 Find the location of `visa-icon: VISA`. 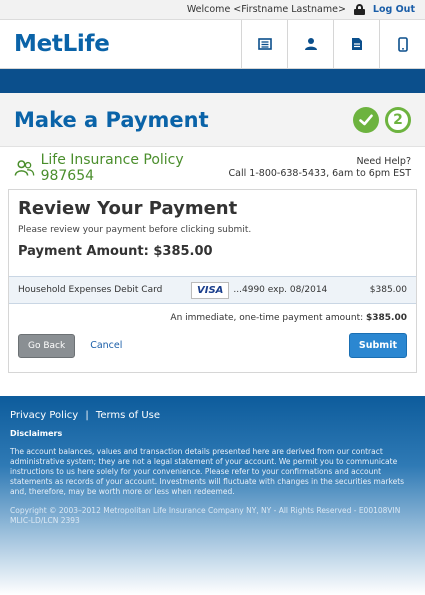

visa-icon: VISA is located at coordinates (210, 290).